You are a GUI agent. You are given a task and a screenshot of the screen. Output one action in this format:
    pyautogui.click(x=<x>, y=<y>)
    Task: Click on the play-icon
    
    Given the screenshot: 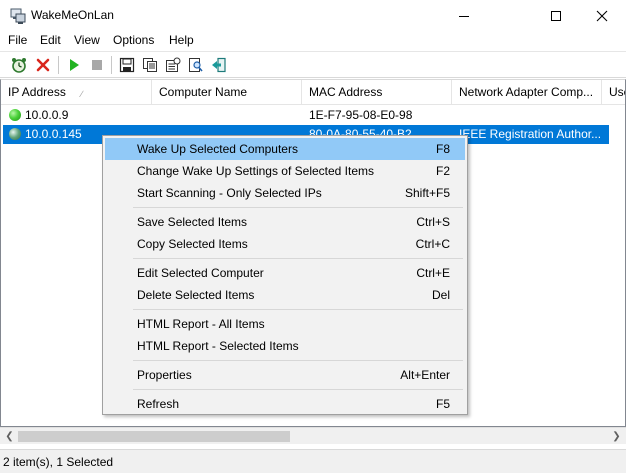 What is the action you would take?
    pyautogui.click(x=74, y=65)
    